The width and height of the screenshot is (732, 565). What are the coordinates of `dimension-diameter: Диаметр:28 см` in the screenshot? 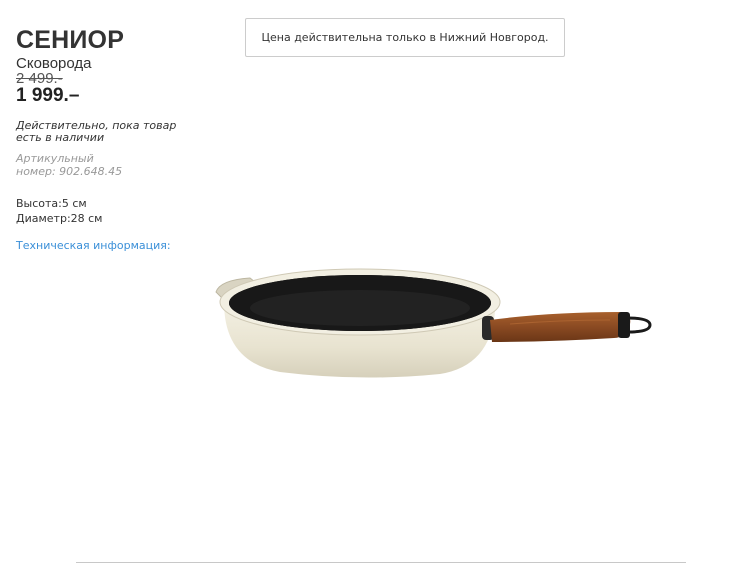 It's located at (59, 218).